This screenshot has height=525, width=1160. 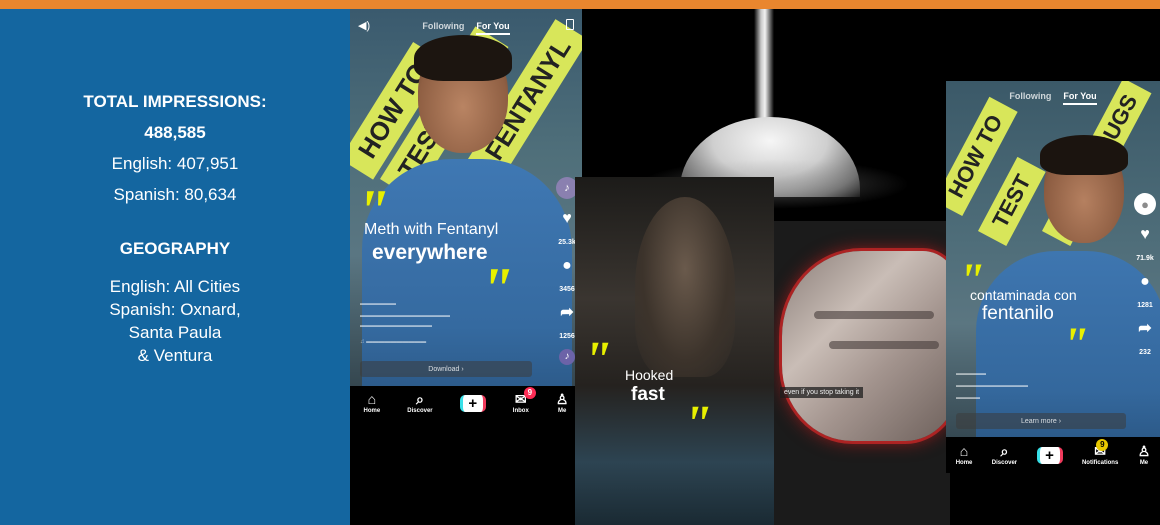 What do you see at coordinates (570, 24) in the screenshot?
I see `live-icon` at bounding box center [570, 24].